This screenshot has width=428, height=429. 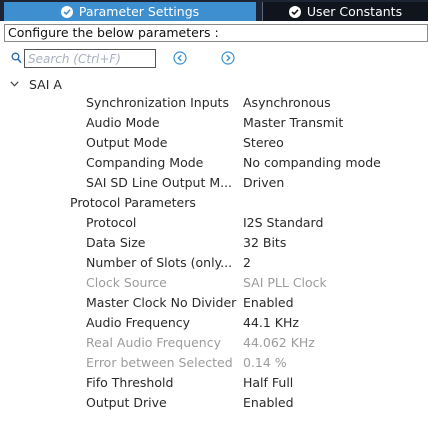 What do you see at coordinates (153, 342) in the screenshot?
I see `parameter-label: Real Audio Frequency` at bounding box center [153, 342].